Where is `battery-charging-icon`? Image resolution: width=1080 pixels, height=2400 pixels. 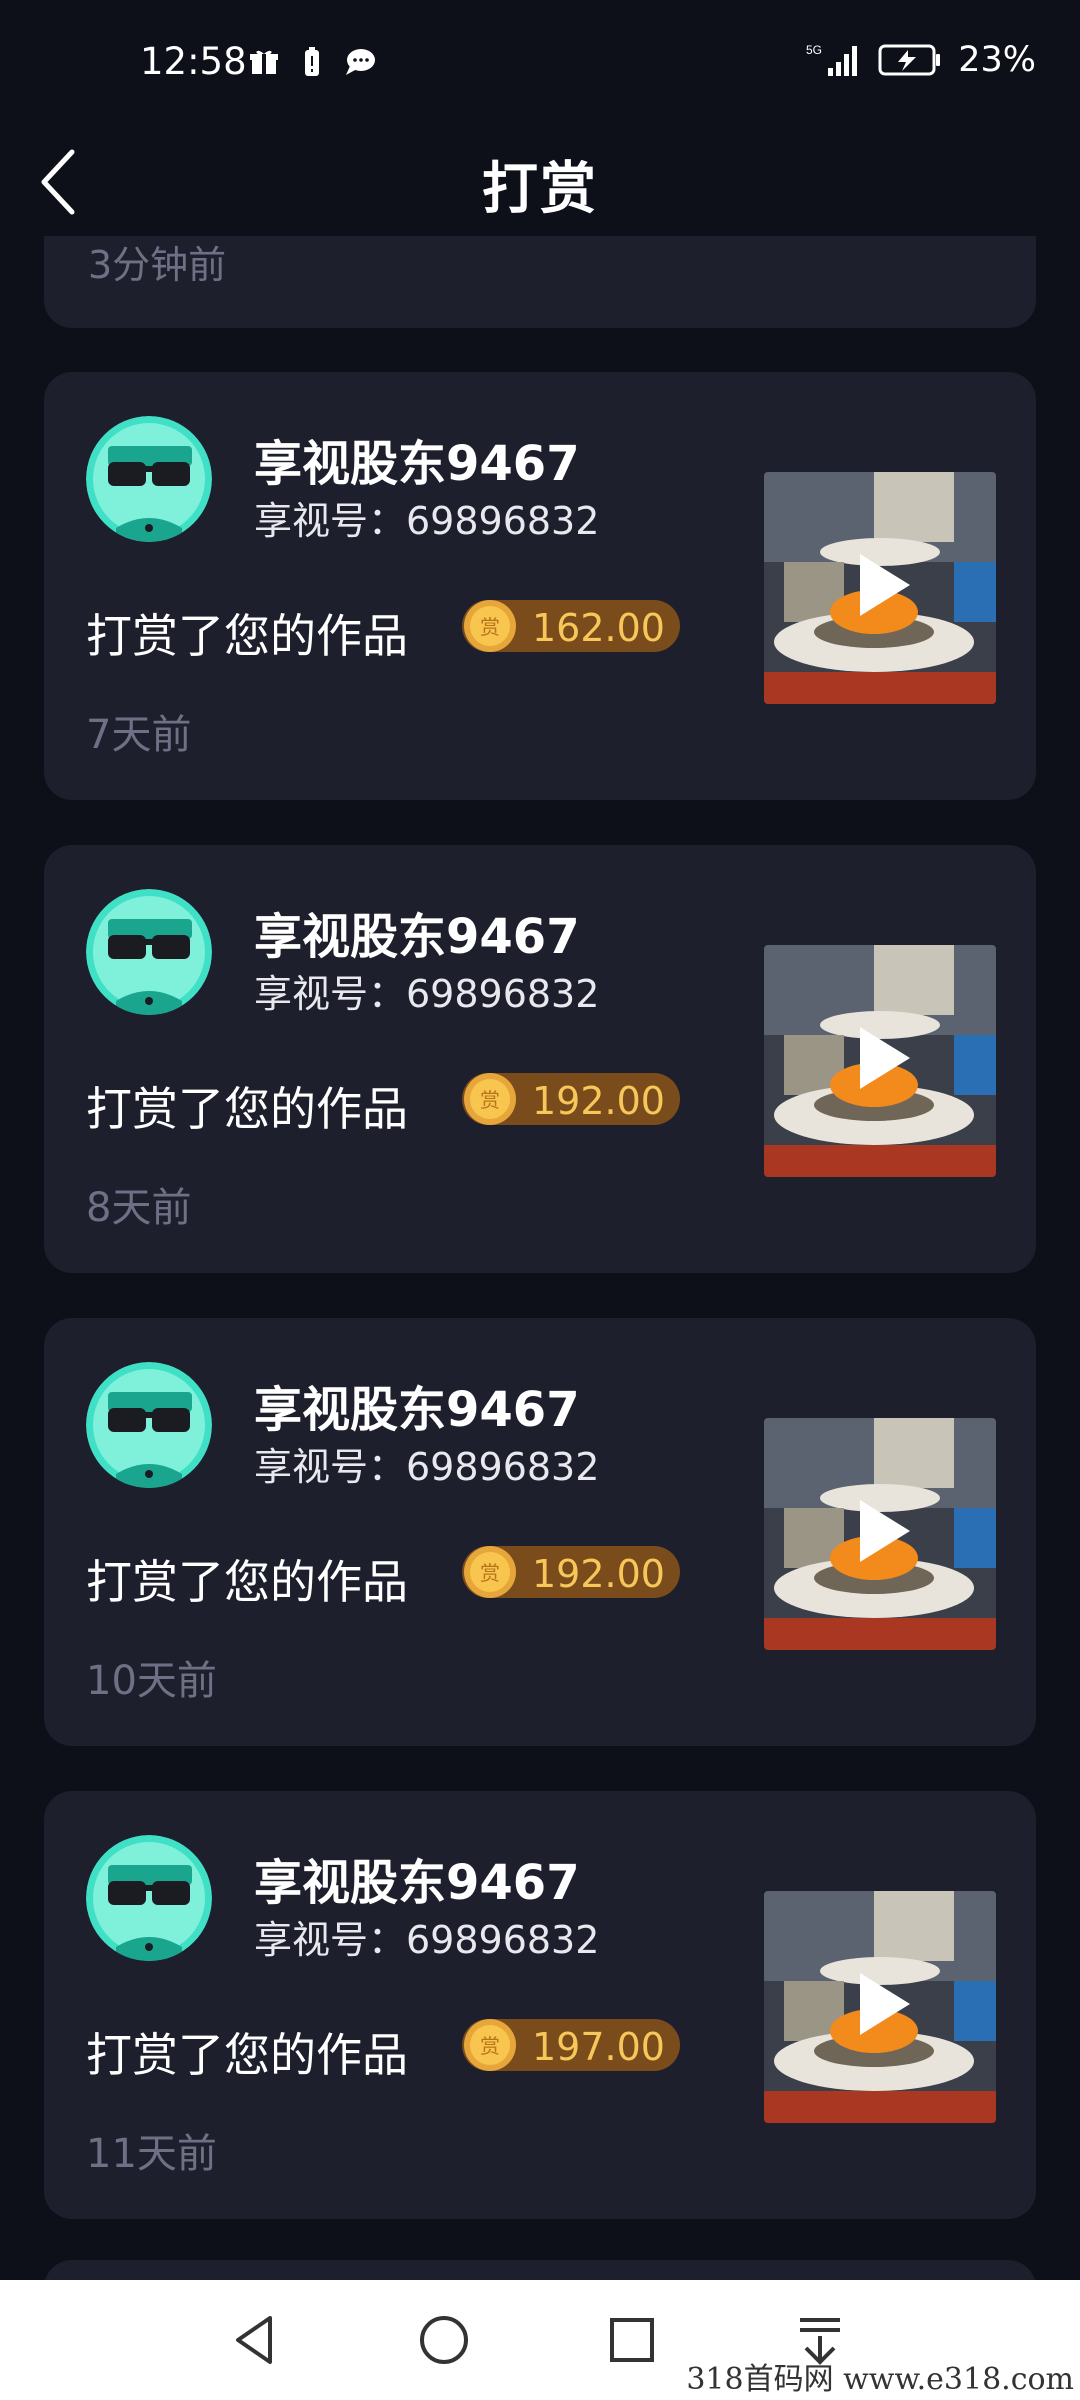
battery-charging-icon is located at coordinates (909, 60).